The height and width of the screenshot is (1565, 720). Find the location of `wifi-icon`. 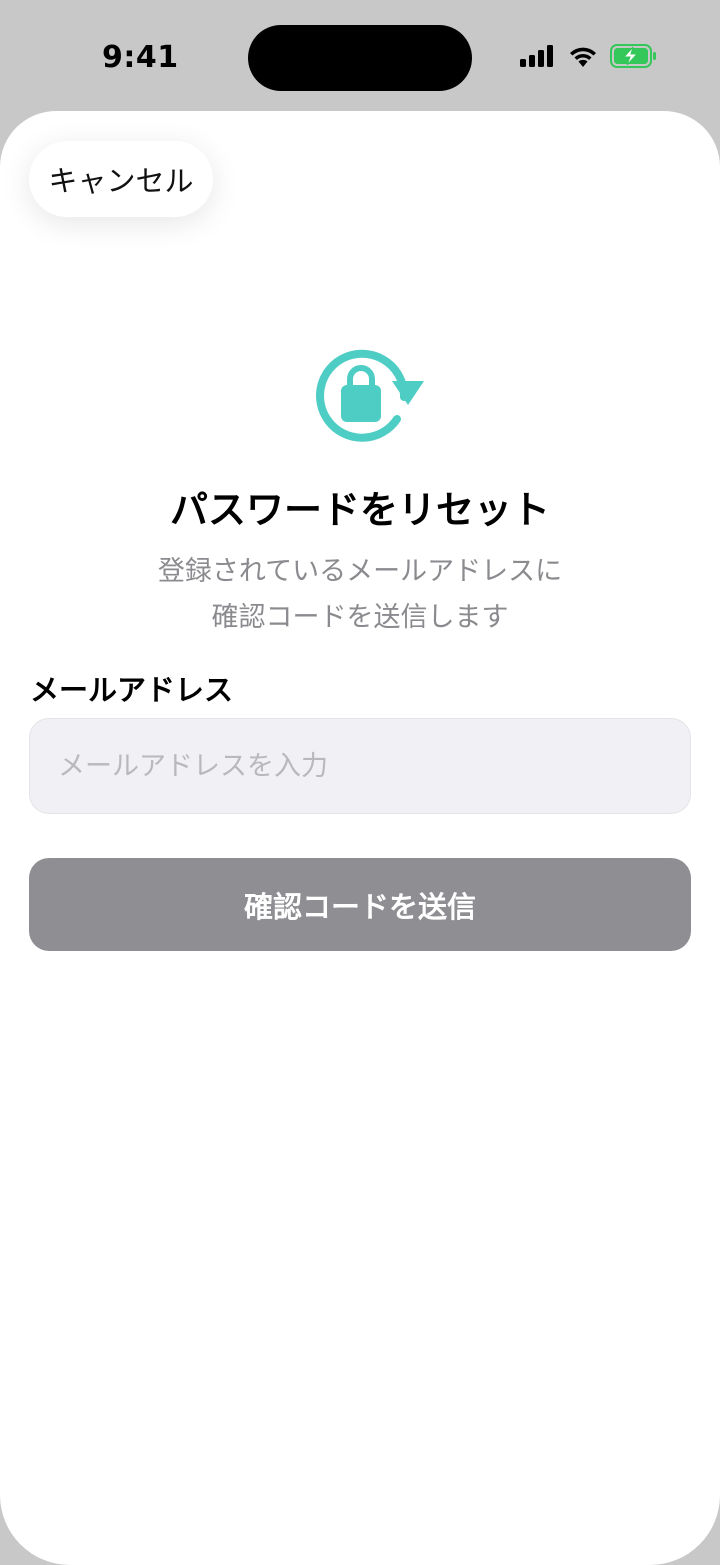

wifi-icon is located at coordinates (583, 57).